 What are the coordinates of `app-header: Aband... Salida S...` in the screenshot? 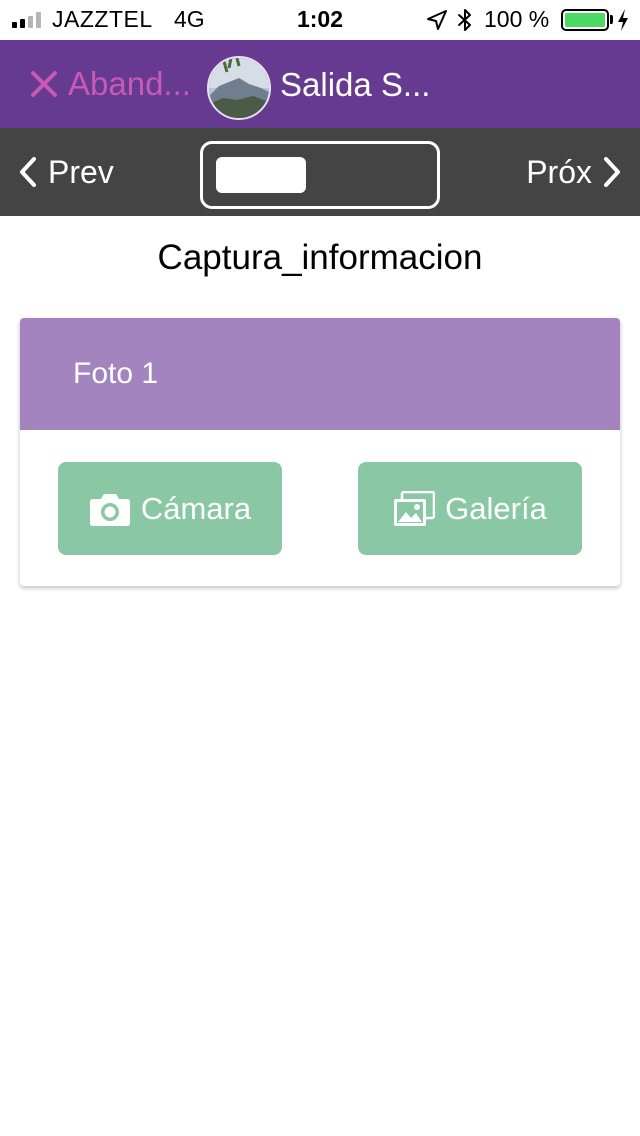 It's located at (320, 84).